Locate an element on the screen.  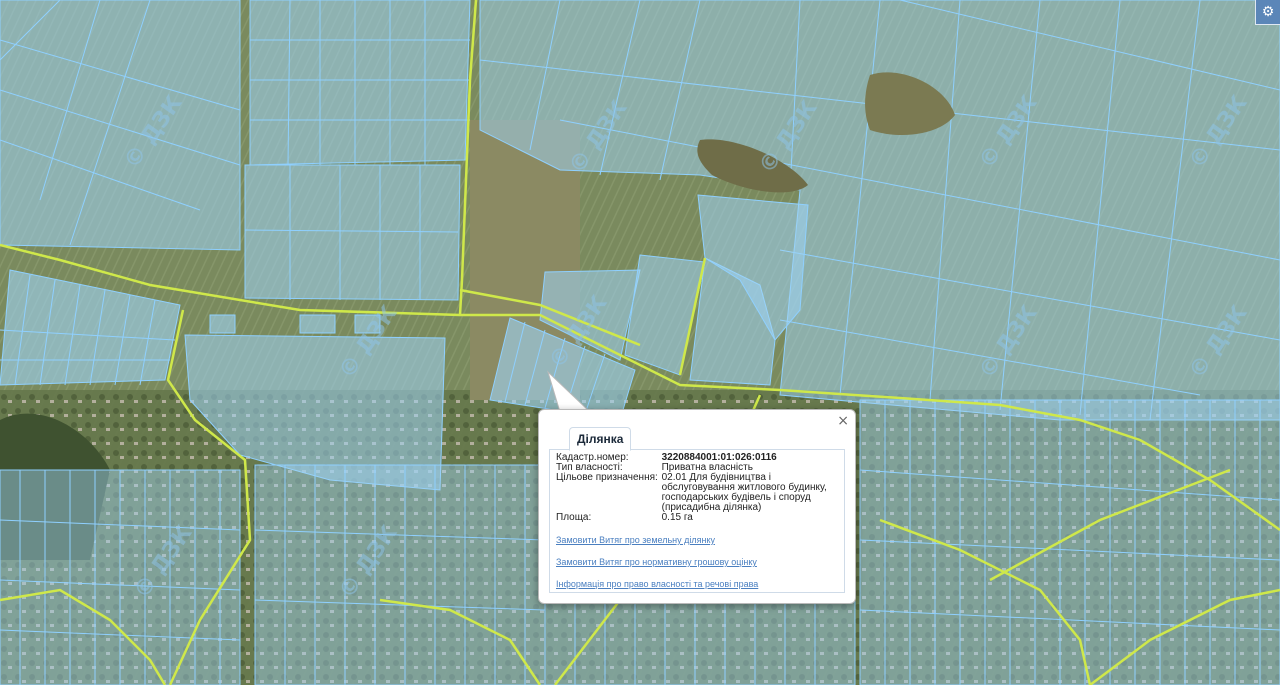
settings-button: ⚙ is located at coordinates (1267, 12).